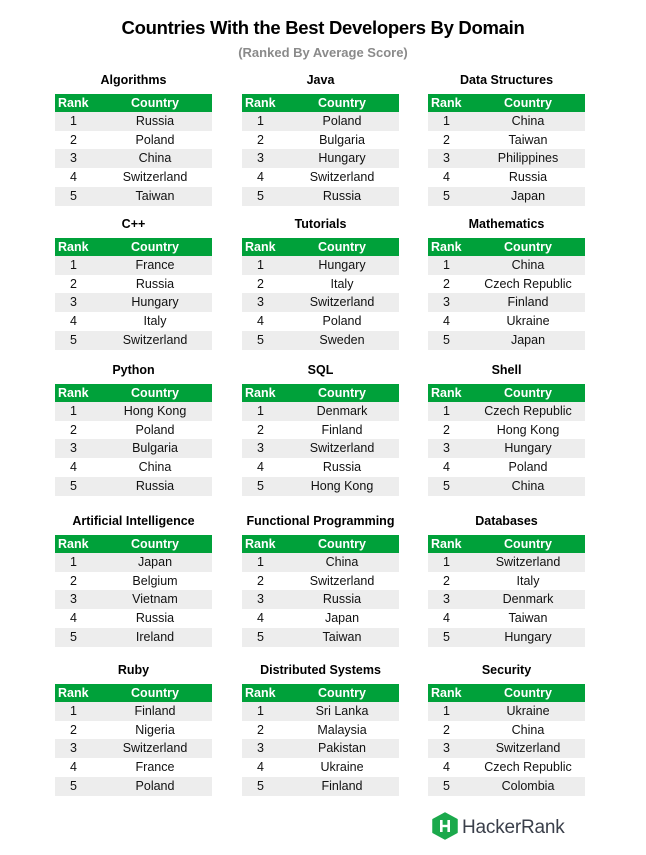 The height and width of the screenshot is (855, 646). What do you see at coordinates (498, 827) in the screenshot?
I see `hackerrank-logo: HackerRank` at bounding box center [498, 827].